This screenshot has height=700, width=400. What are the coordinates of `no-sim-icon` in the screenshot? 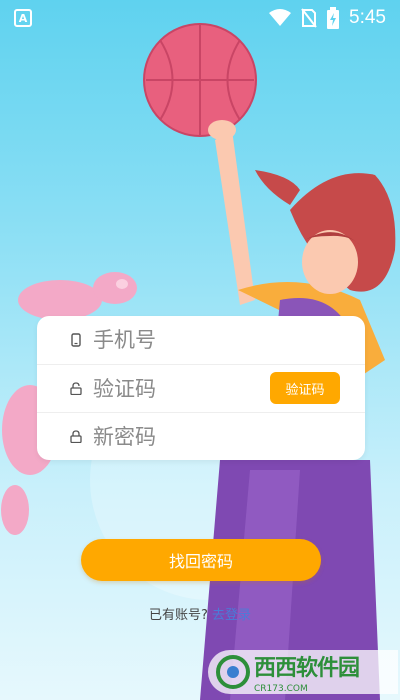 It's located at (309, 18).